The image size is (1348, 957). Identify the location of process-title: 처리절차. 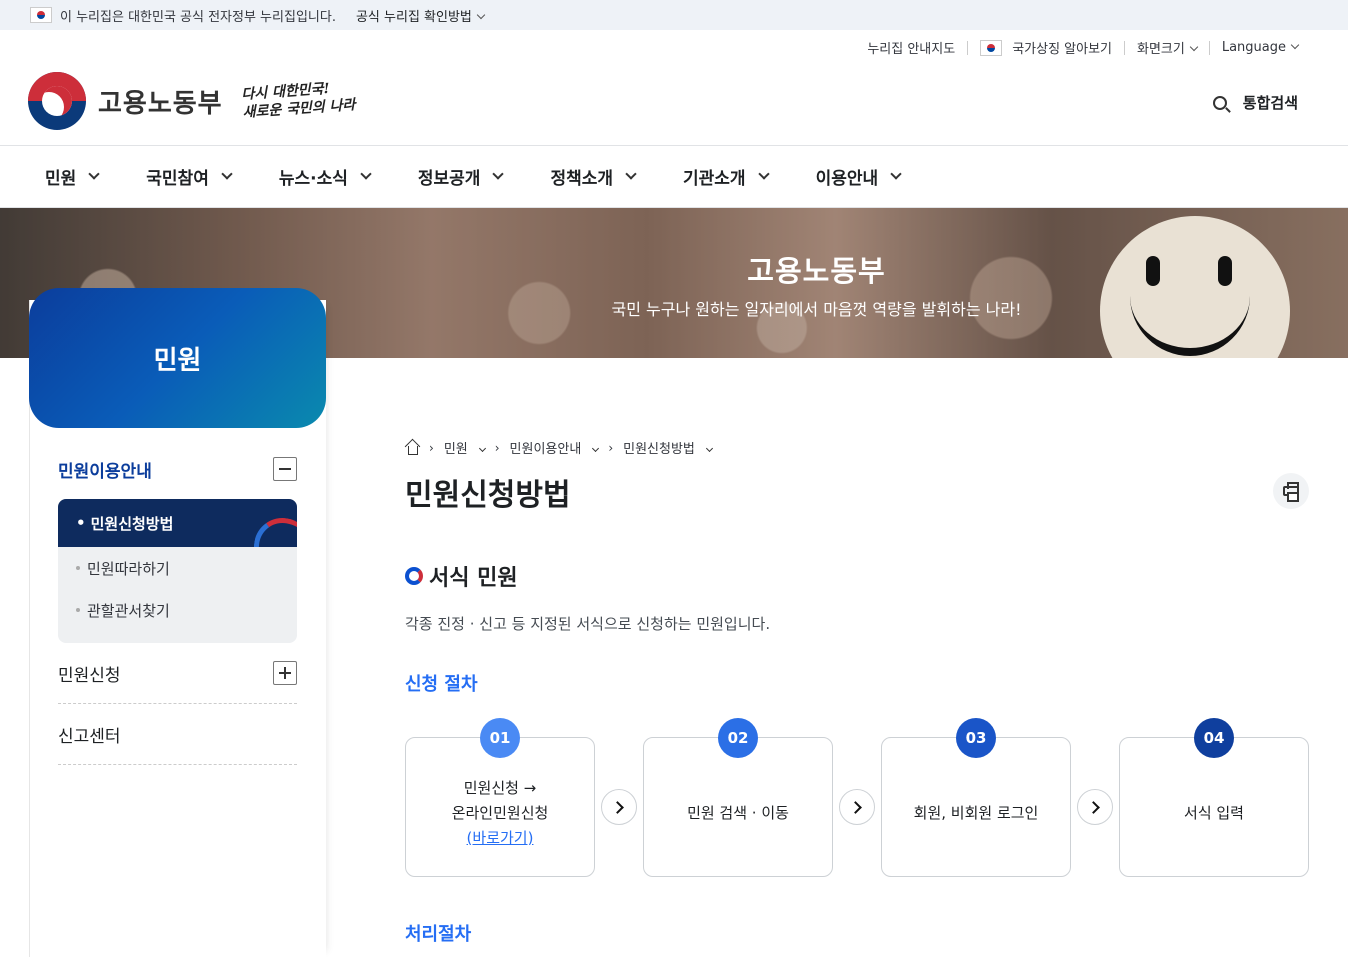
(438, 934).